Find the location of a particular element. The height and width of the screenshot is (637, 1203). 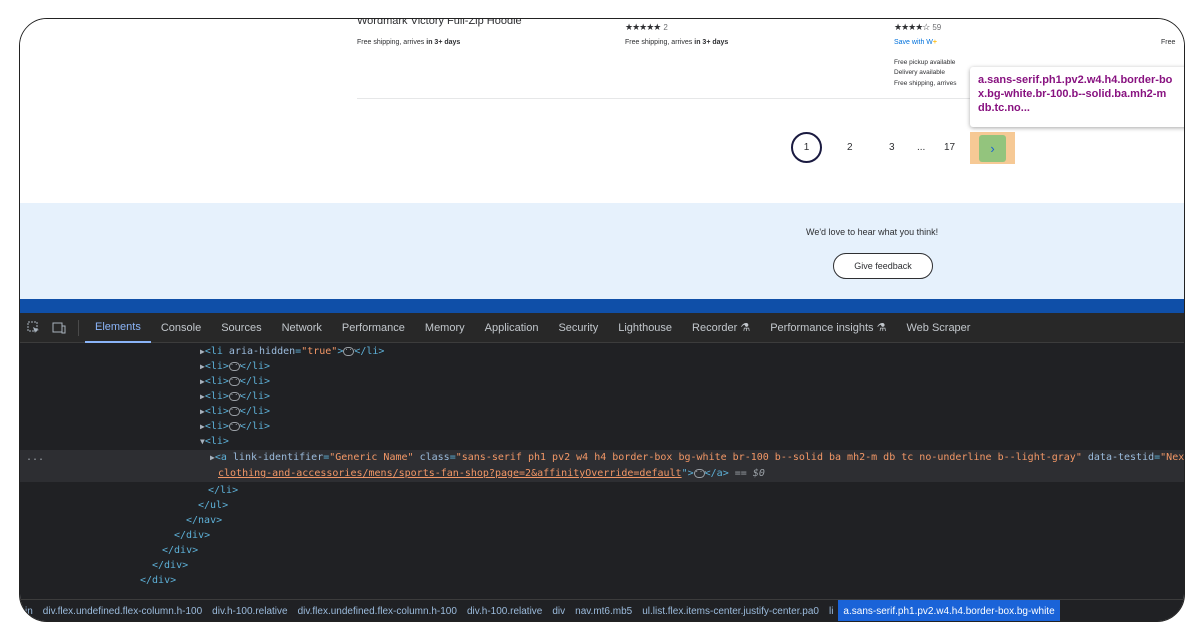

shipping-info-4: Free is located at coordinates (1168, 42).